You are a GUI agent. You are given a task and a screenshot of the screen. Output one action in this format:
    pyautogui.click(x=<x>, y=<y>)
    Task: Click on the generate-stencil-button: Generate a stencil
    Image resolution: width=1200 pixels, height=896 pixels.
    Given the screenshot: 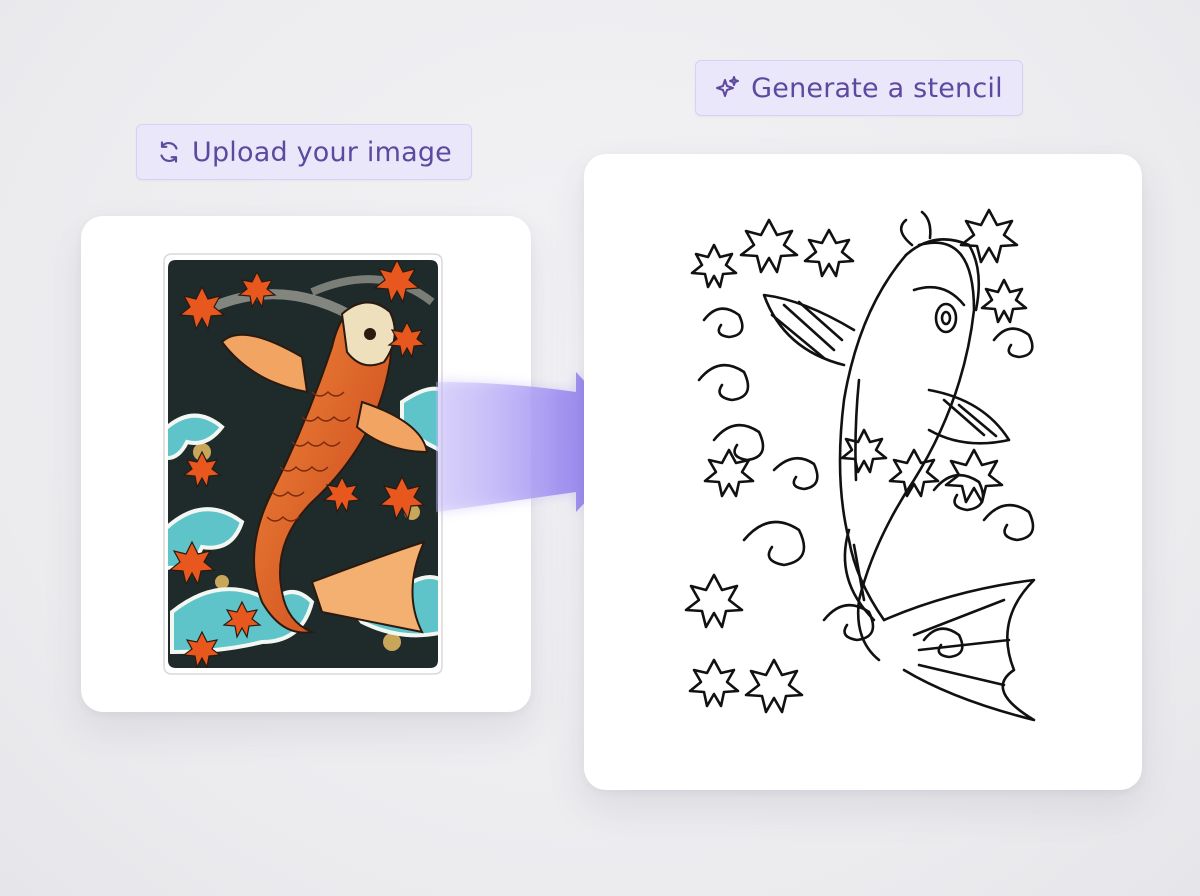 What is the action you would take?
    pyautogui.click(x=859, y=88)
    